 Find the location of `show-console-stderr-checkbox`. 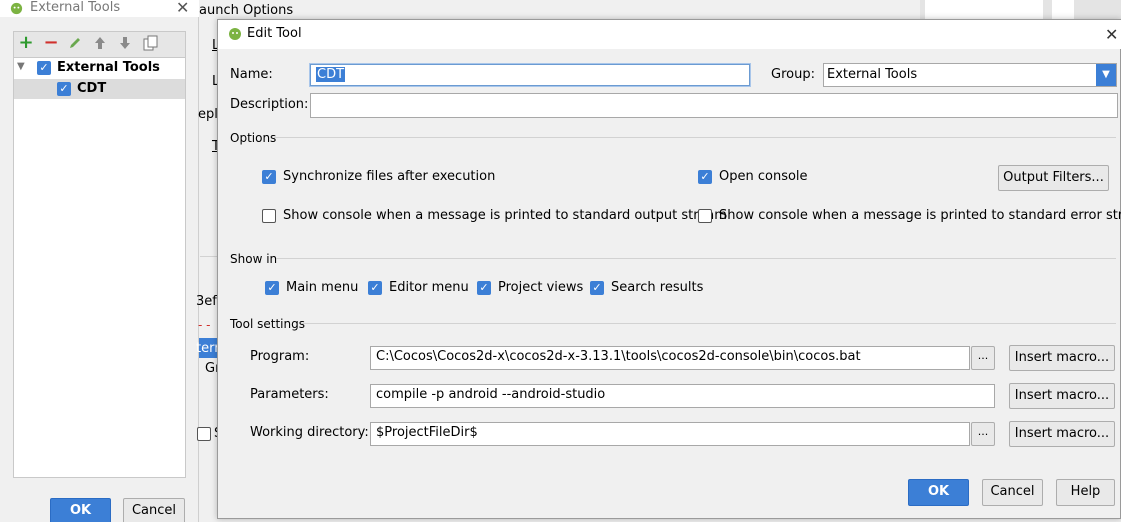

show-console-stderr-checkbox is located at coordinates (705, 216).